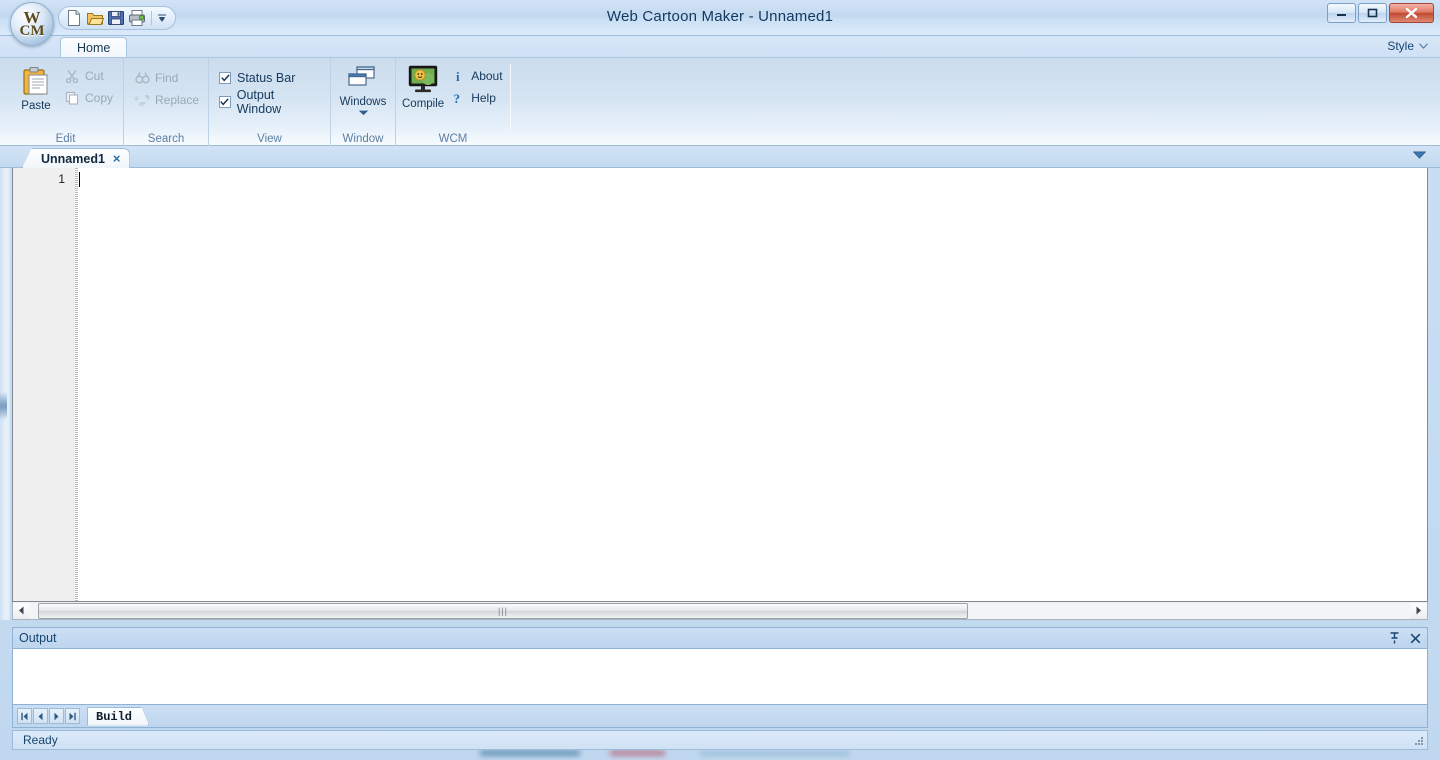 The height and width of the screenshot is (760, 1440). Describe the element at coordinates (40, 740) in the screenshot. I see `status-bar-message: Ready` at that location.